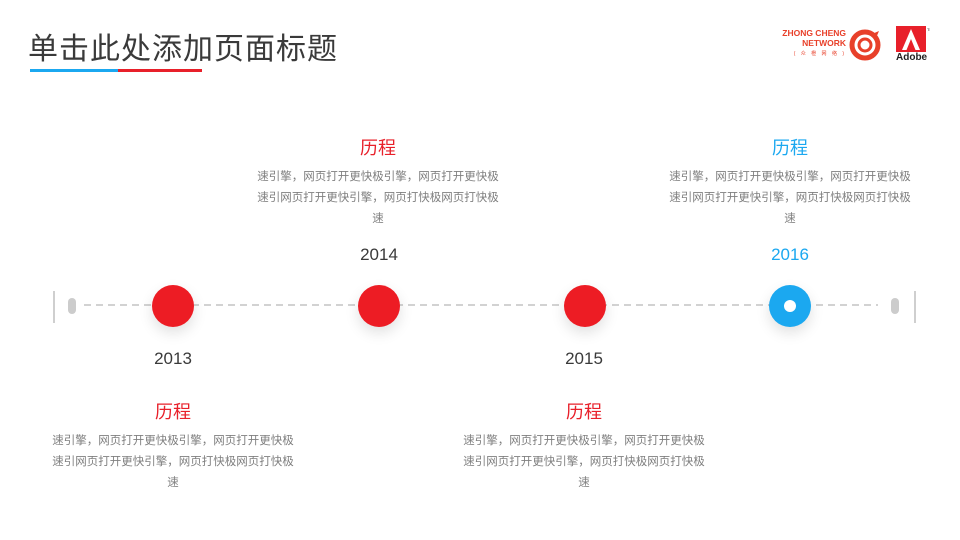 Image resolution: width=960 pixels, height=540 pixels. What do you see at coordinates (72, 306) in the screenshot?
I see `timeline-start-cap` at bounding box center [72, 306].